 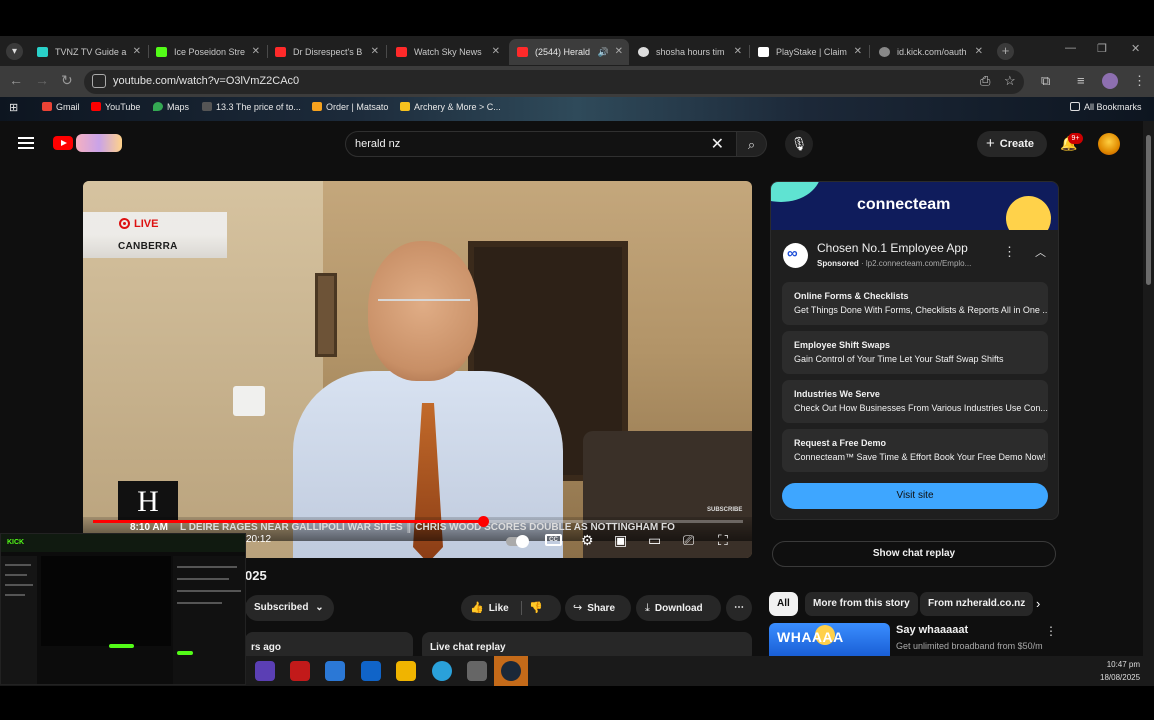 I want to click on back-icon: ←, so click(x=16, y=80).